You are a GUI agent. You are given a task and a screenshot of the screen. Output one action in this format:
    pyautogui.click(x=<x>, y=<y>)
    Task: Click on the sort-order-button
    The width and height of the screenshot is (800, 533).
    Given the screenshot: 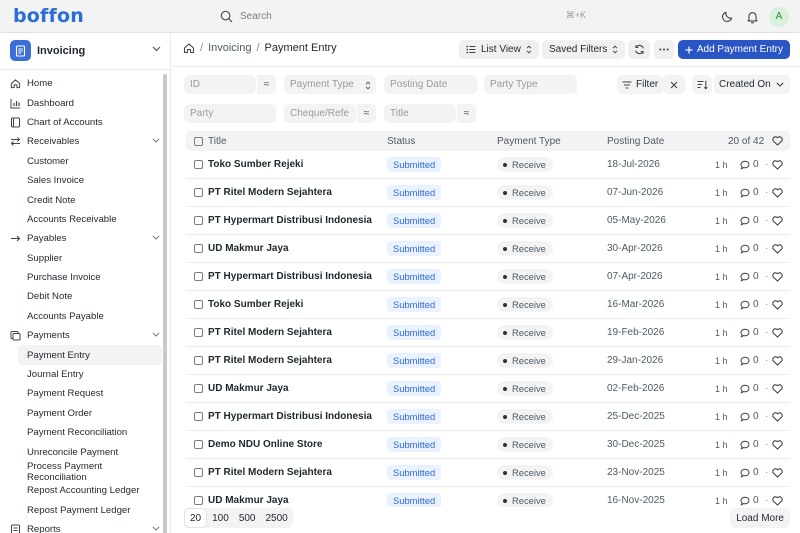 What is the action you would take?
    pyautogui.click(x=702, y=84)
    